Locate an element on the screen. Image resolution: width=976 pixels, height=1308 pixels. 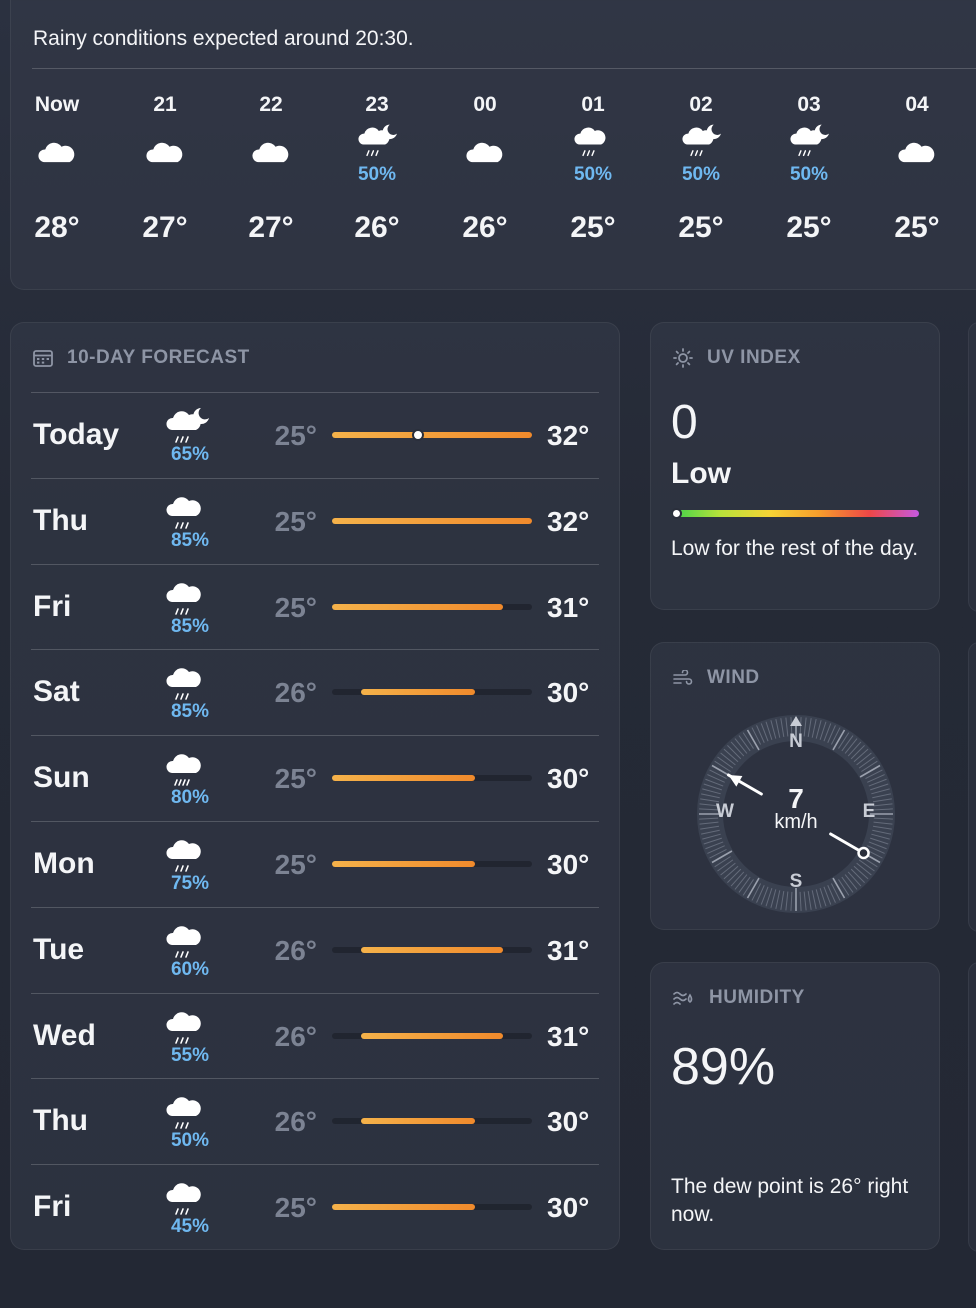
day-name: Sun is located at coordinates (61, 778).